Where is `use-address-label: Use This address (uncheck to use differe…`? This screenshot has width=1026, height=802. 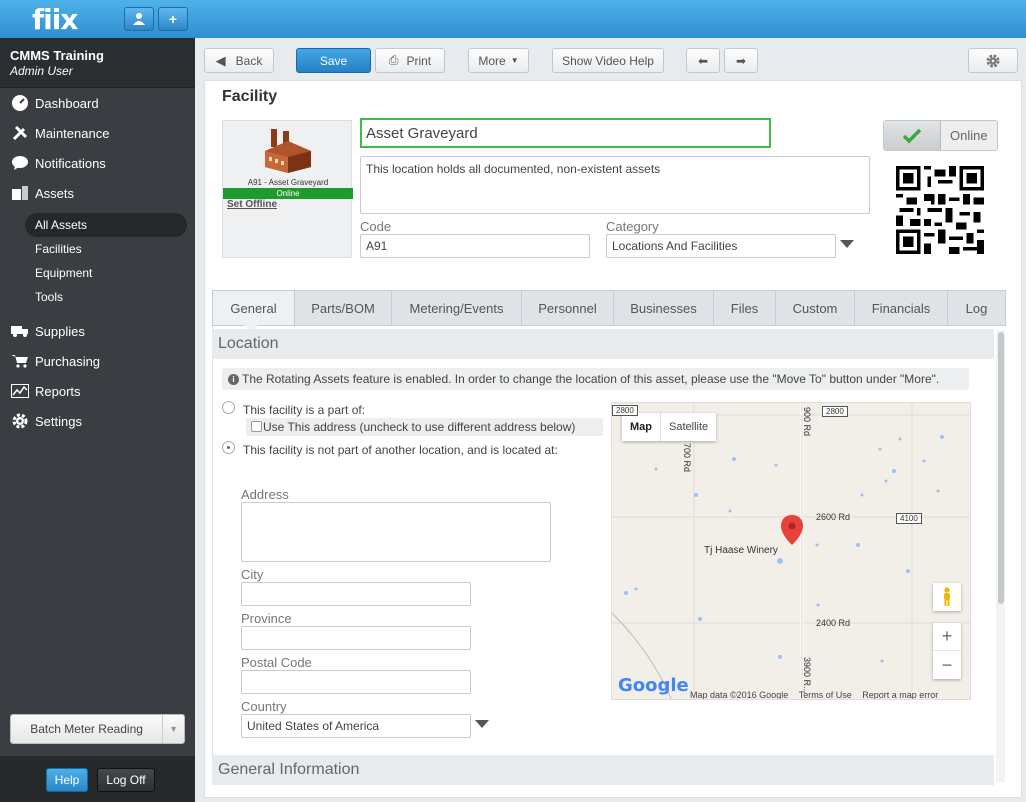 use-address-label: Use This address (uncheck to use differe… is located at coordinates (419, 427).